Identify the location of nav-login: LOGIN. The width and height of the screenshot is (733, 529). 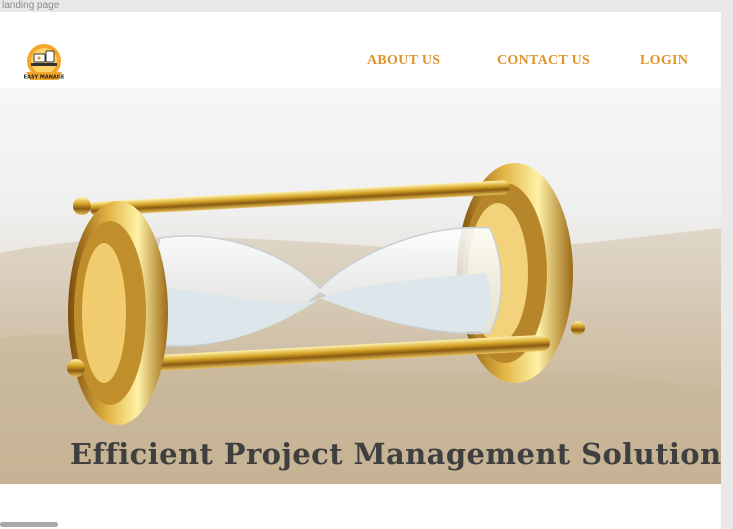
(664, 61).